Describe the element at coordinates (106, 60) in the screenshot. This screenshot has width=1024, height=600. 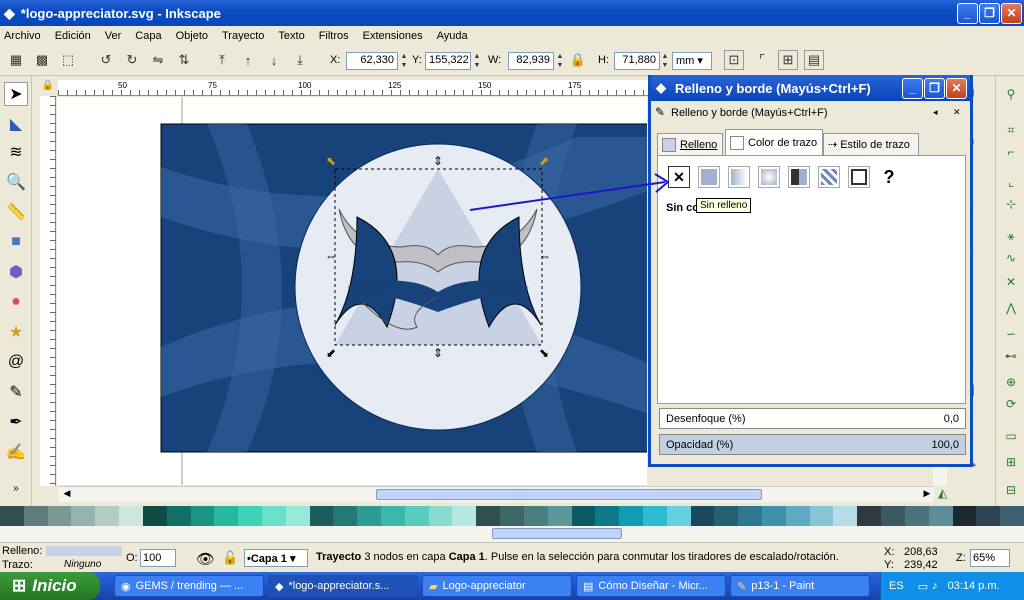
I see `rotate-ccw-icon: ↺` at that location.